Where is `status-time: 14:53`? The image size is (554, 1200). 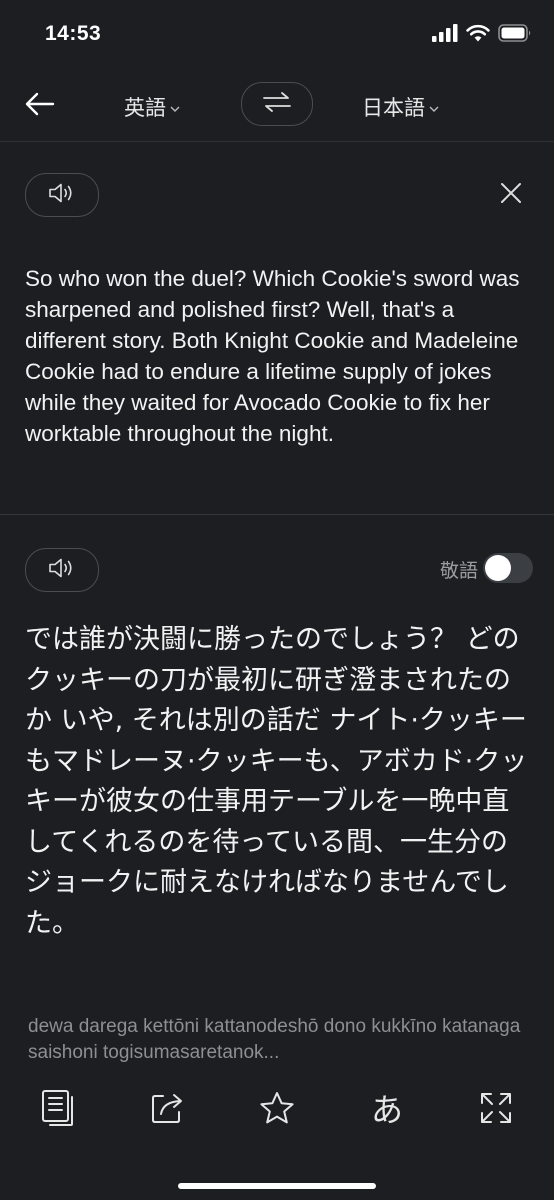 status-time: 14:53 is located at coordinates (73, 33).